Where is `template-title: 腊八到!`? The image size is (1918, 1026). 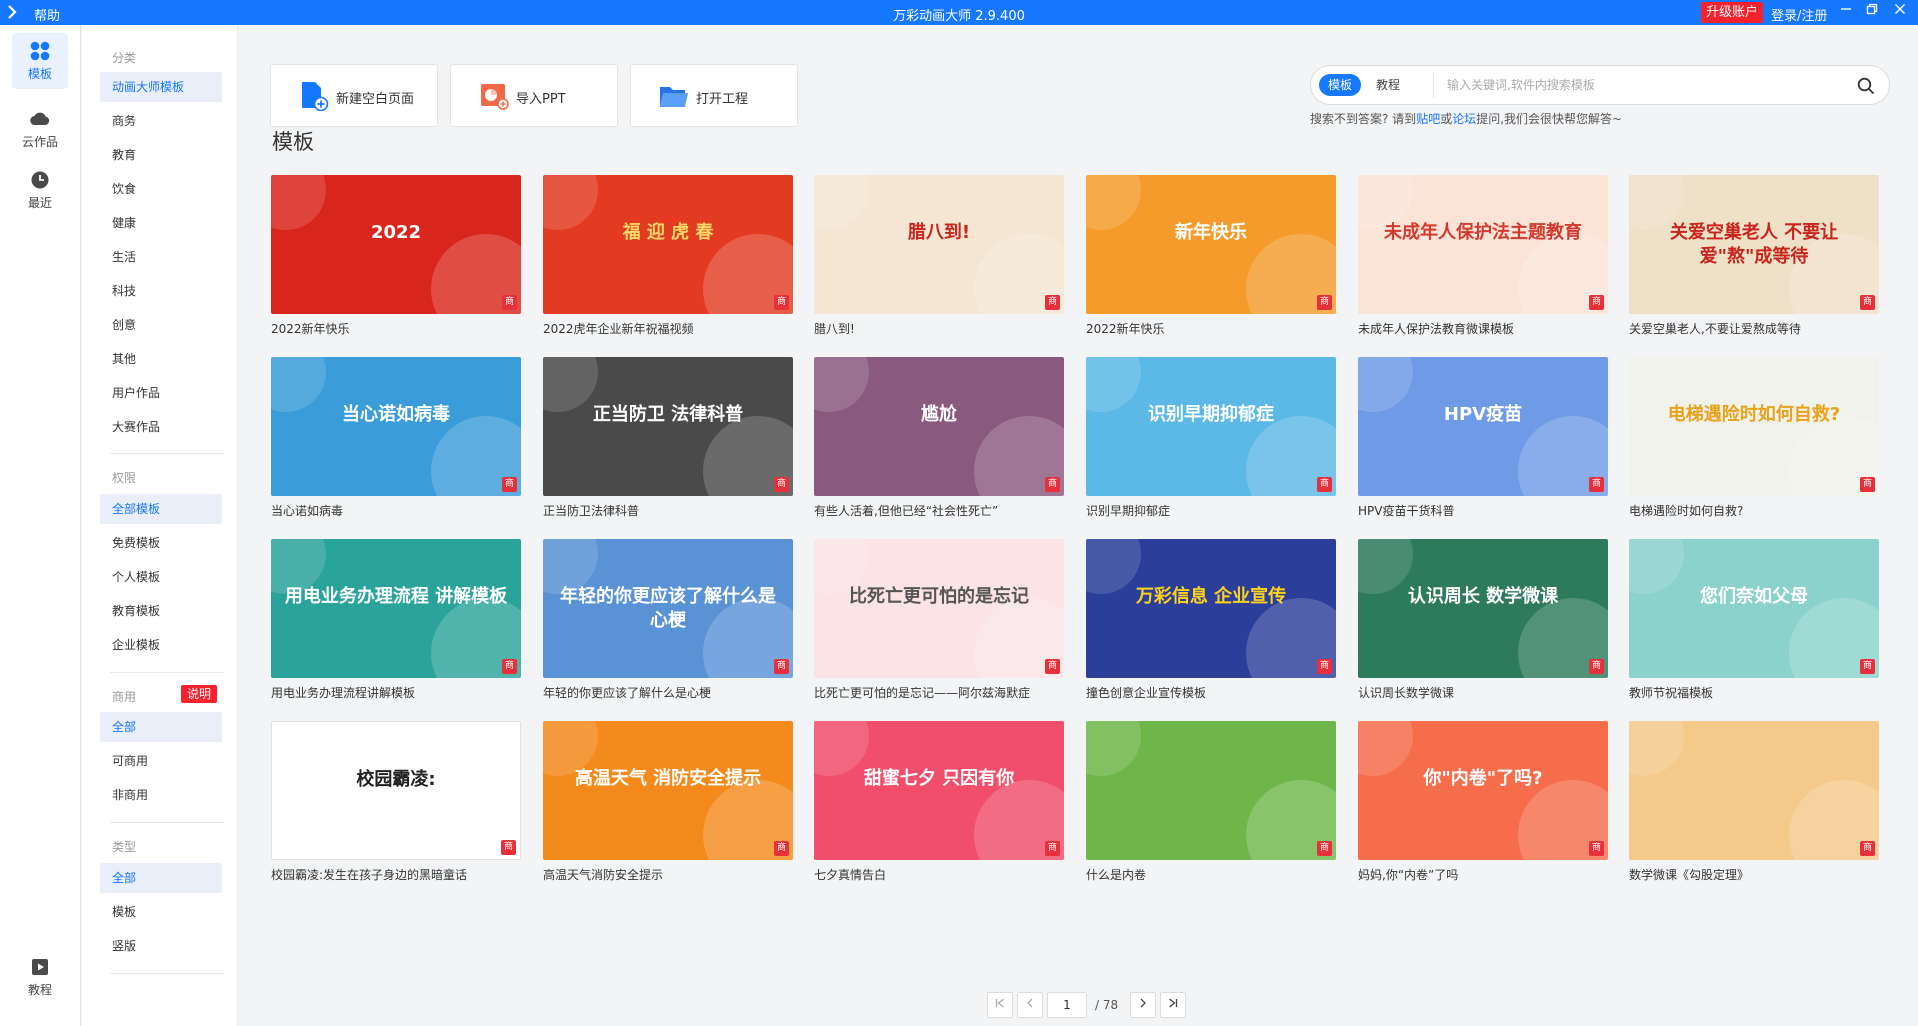 template-title: 腊八到! is located at coordinates (944, 328).